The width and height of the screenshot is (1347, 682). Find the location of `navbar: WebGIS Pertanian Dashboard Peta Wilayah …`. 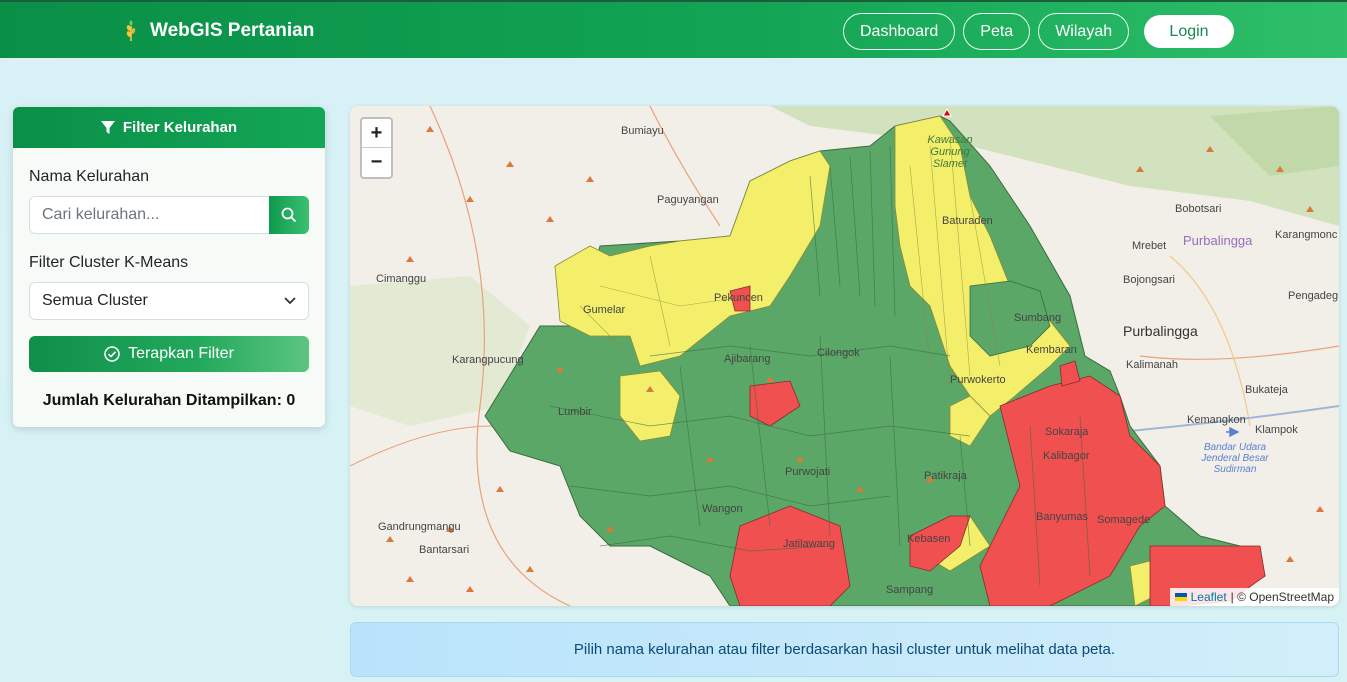

navbar: WebGIS Pertanian Dashboard Peta Wilayah … is located at coordinates (673, 29).